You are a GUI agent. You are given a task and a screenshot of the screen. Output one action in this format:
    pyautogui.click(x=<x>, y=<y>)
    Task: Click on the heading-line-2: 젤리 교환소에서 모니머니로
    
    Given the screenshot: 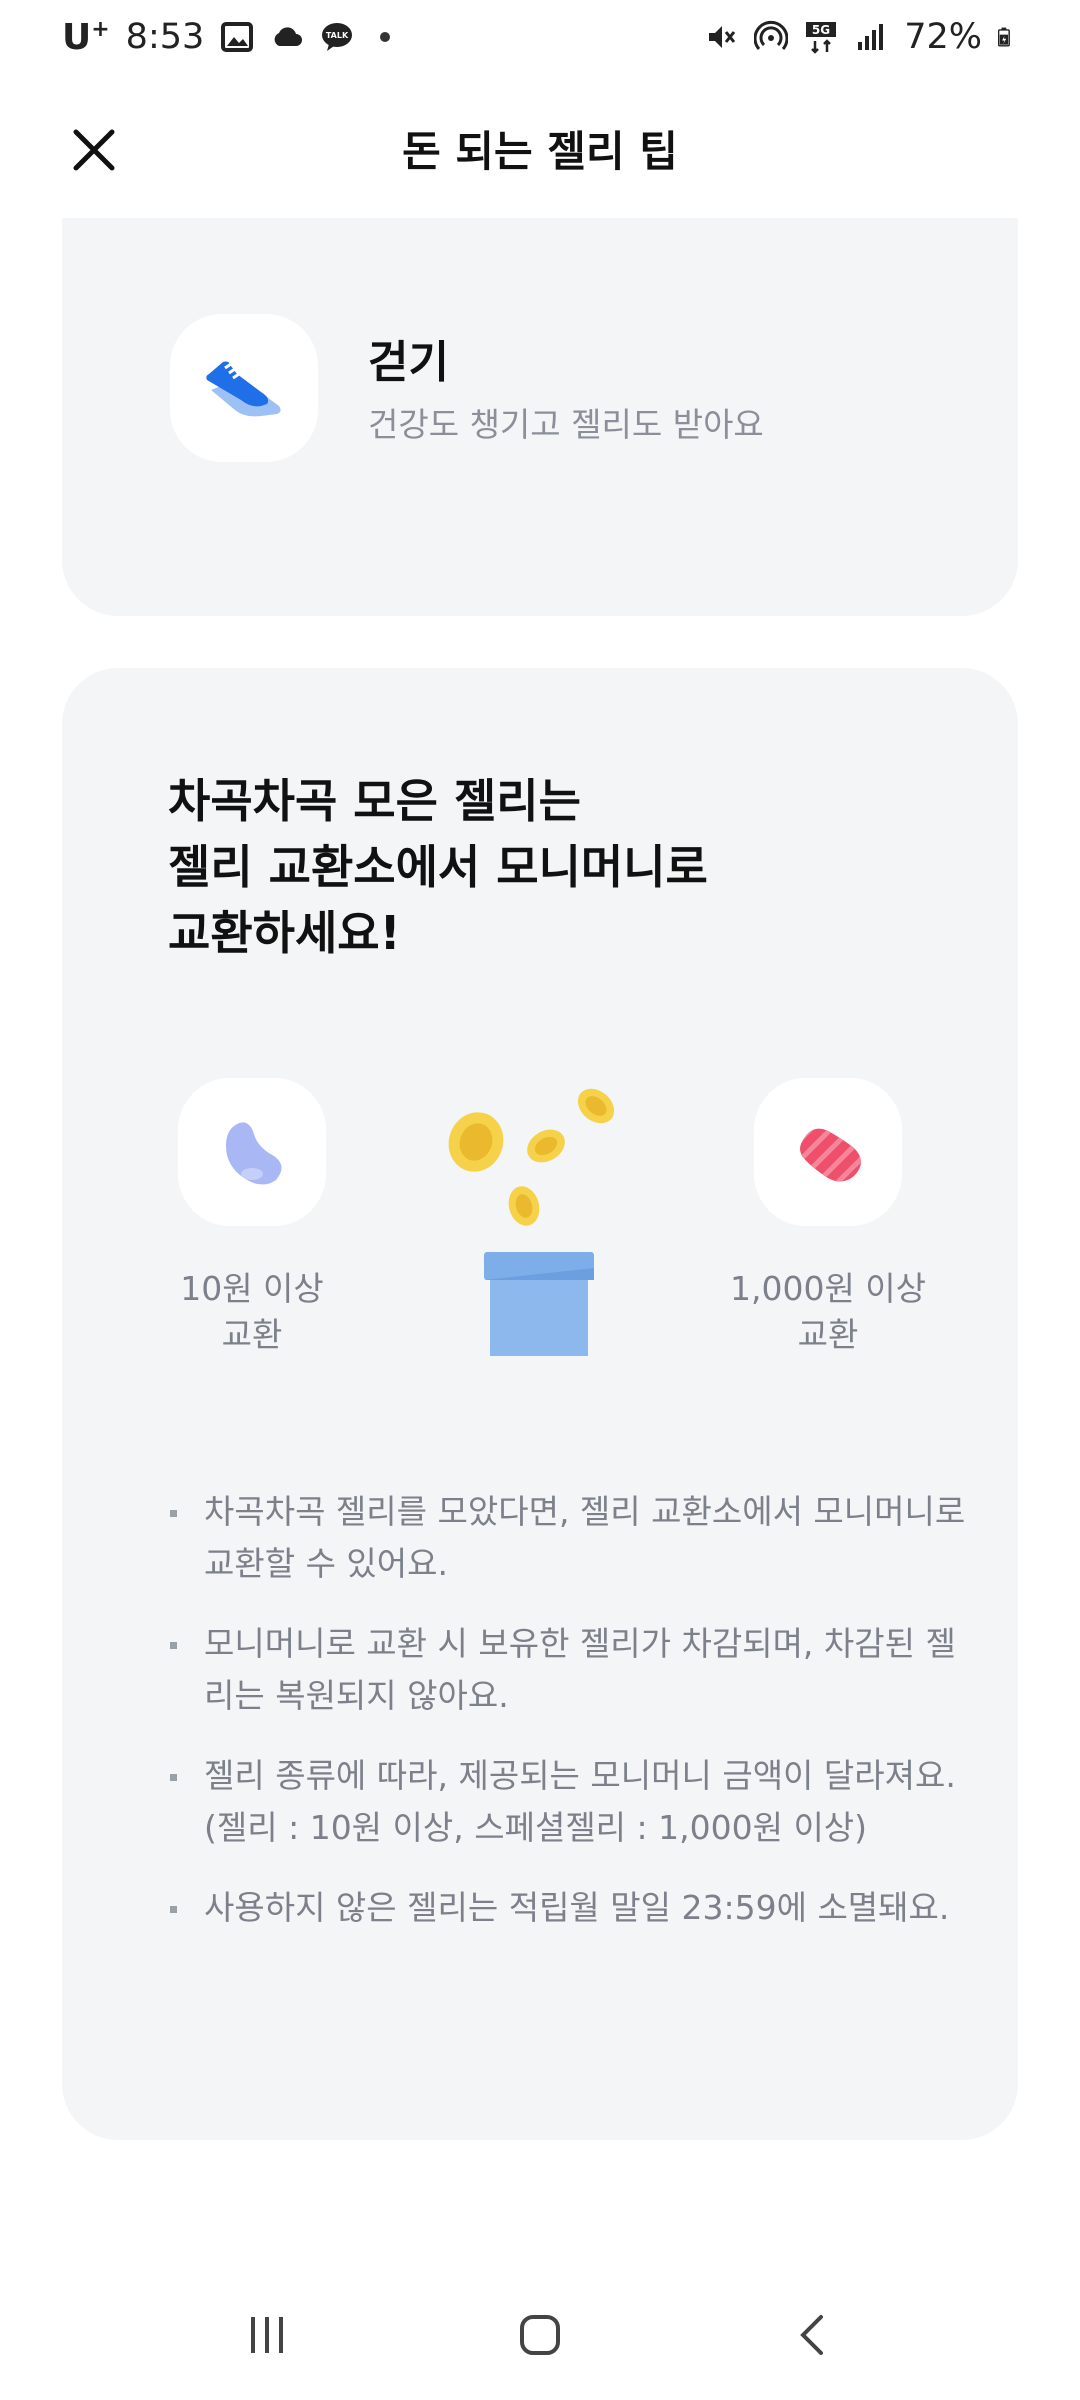 What is the action you would take?
    pyautogui.click(x=438, y=867)
    